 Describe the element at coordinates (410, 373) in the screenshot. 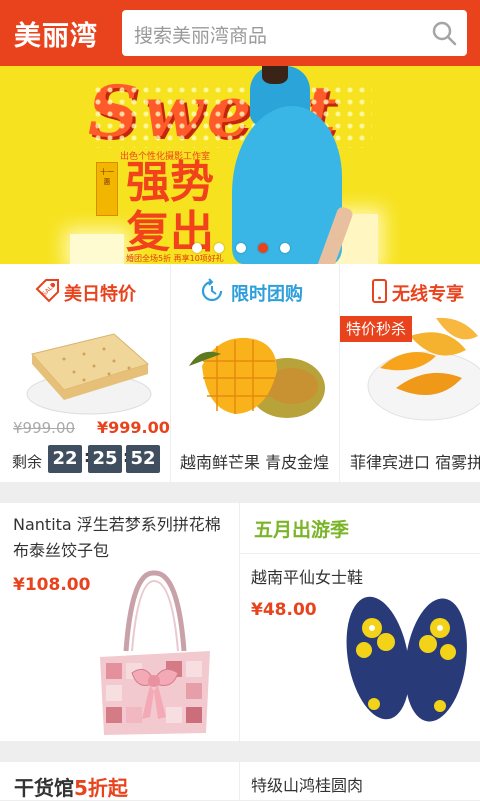

I see `mobile-exclusive-panel: 无线专享 特价秒杀 菲律宾进口 宿雾拼` at that location.